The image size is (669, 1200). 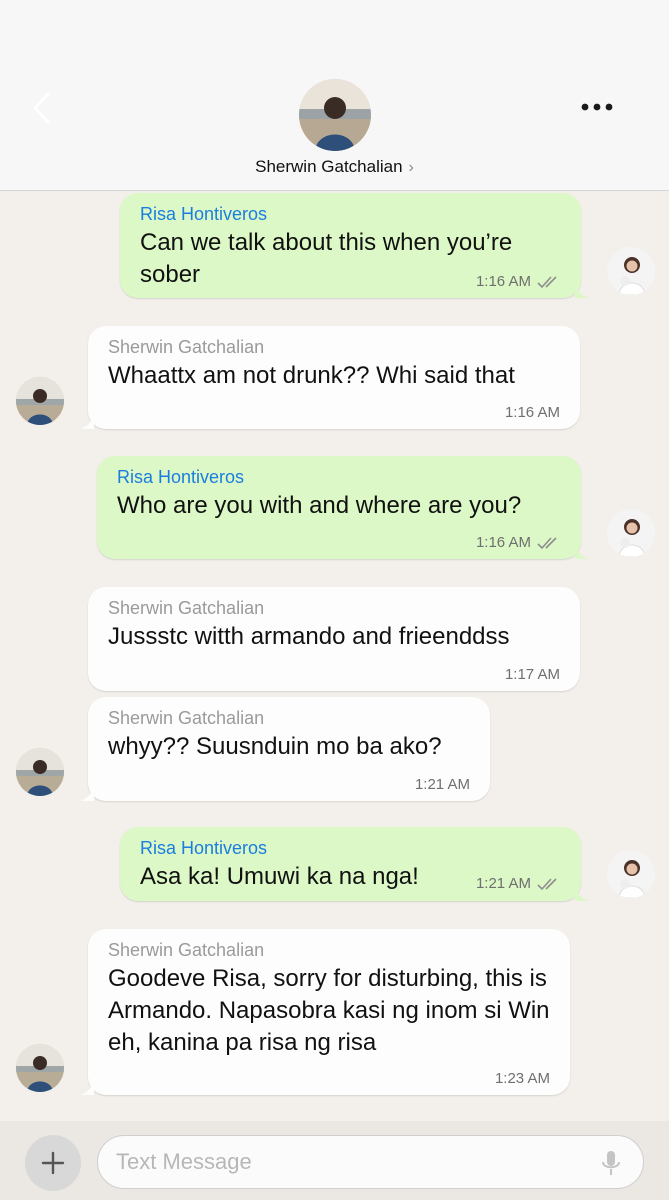 I want to click on more-dots-icon, so click(x=597, y=107).